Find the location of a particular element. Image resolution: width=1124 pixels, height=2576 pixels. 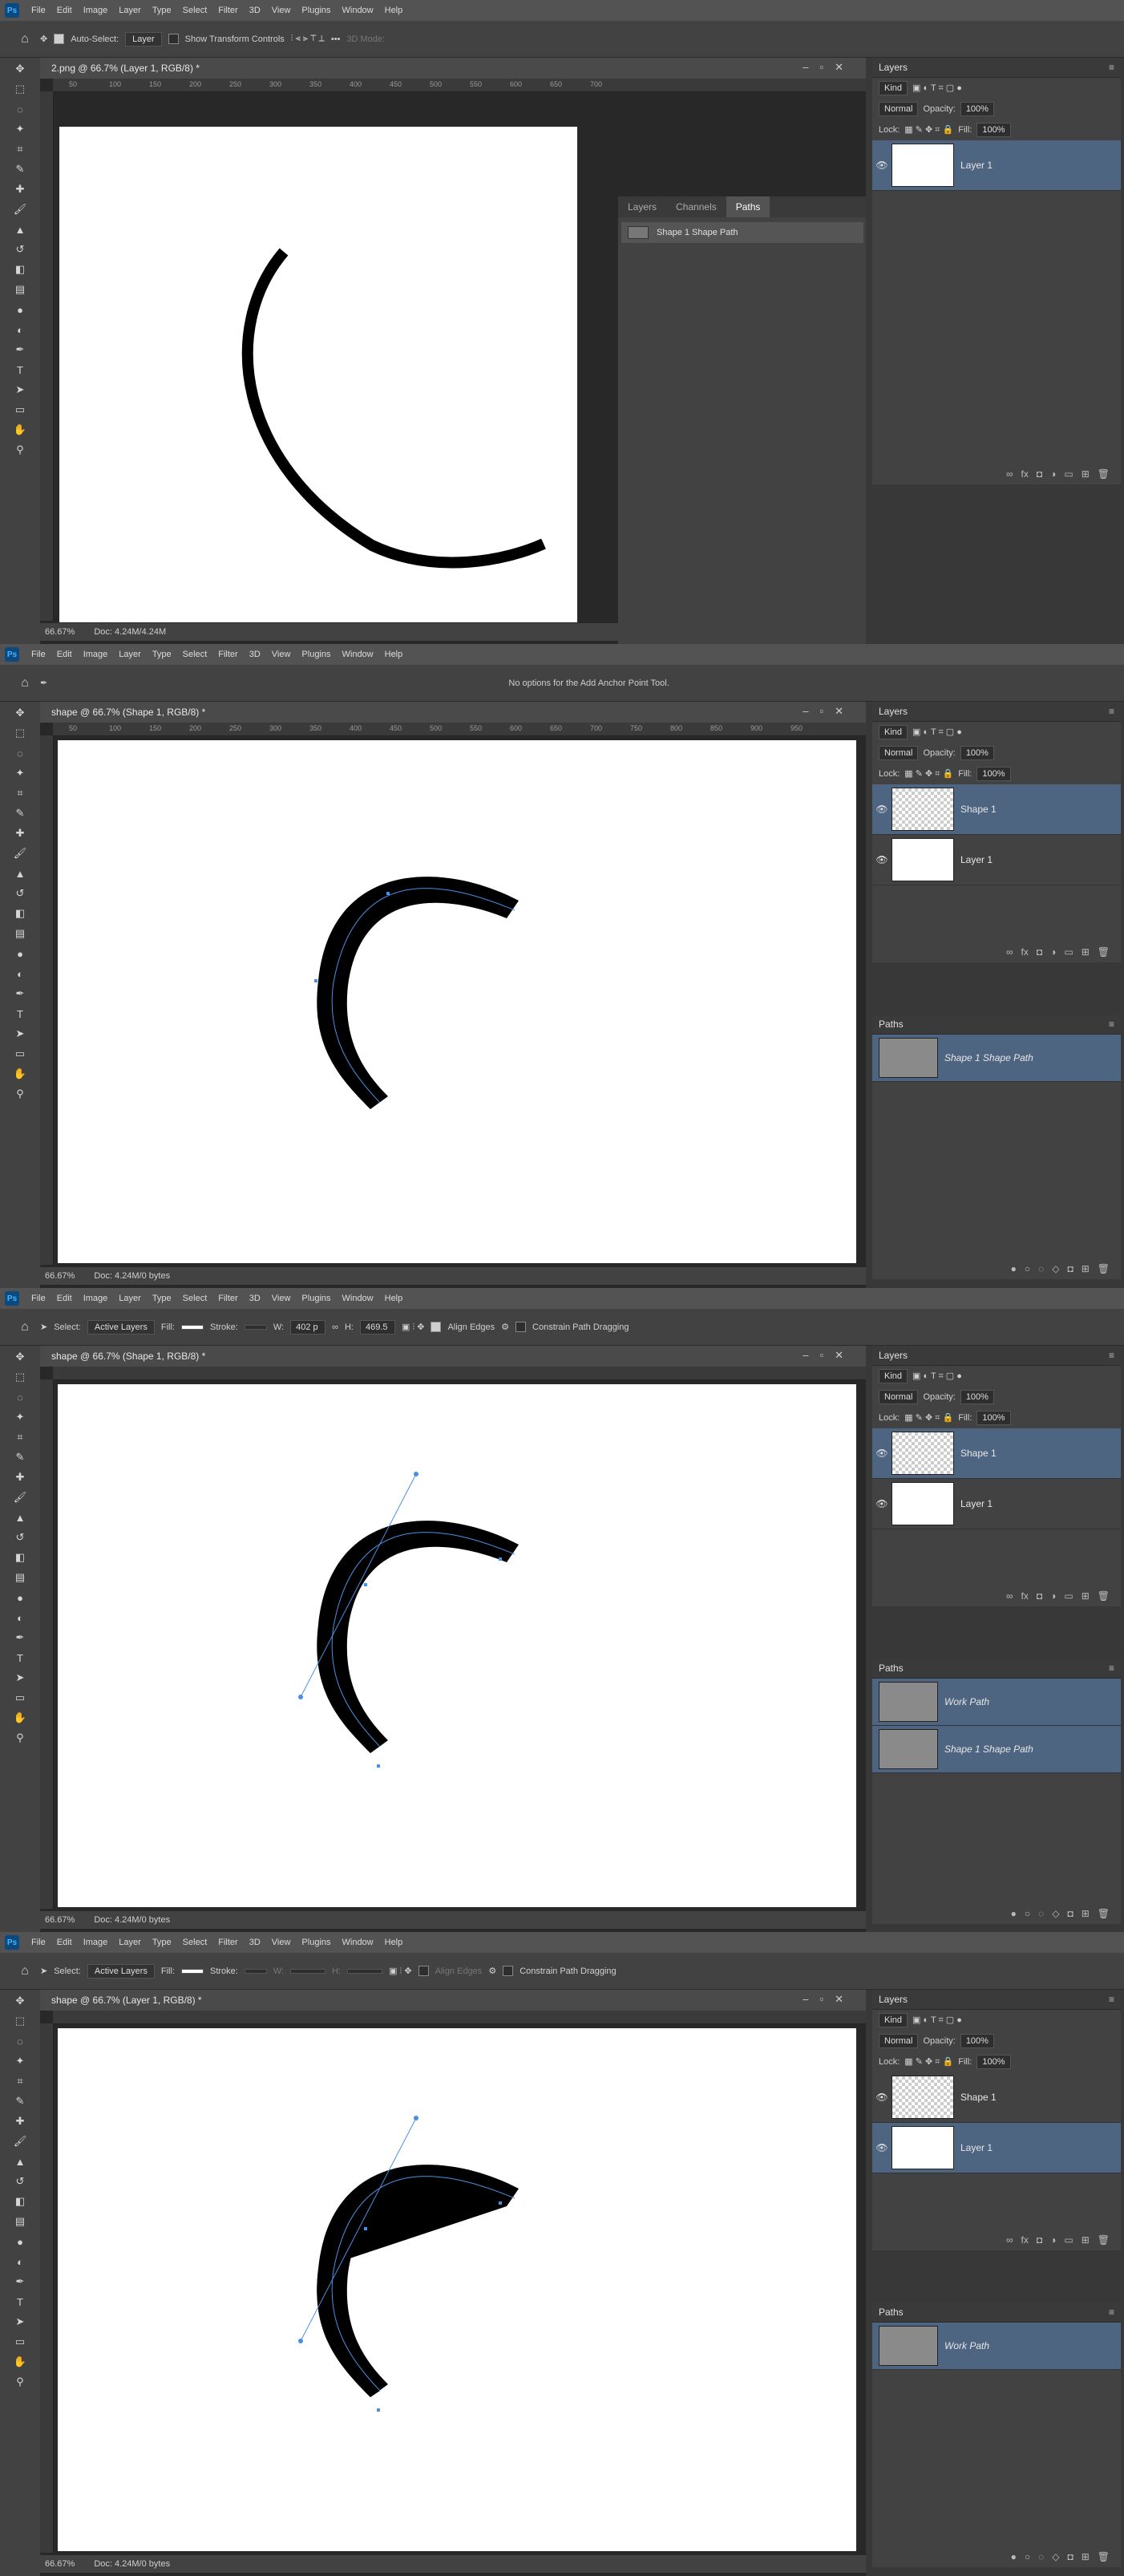

document-tab: shape @ 66.7% (Shape 1, RGB/8) * –▫✕ is located at coordinates (453, 1356).